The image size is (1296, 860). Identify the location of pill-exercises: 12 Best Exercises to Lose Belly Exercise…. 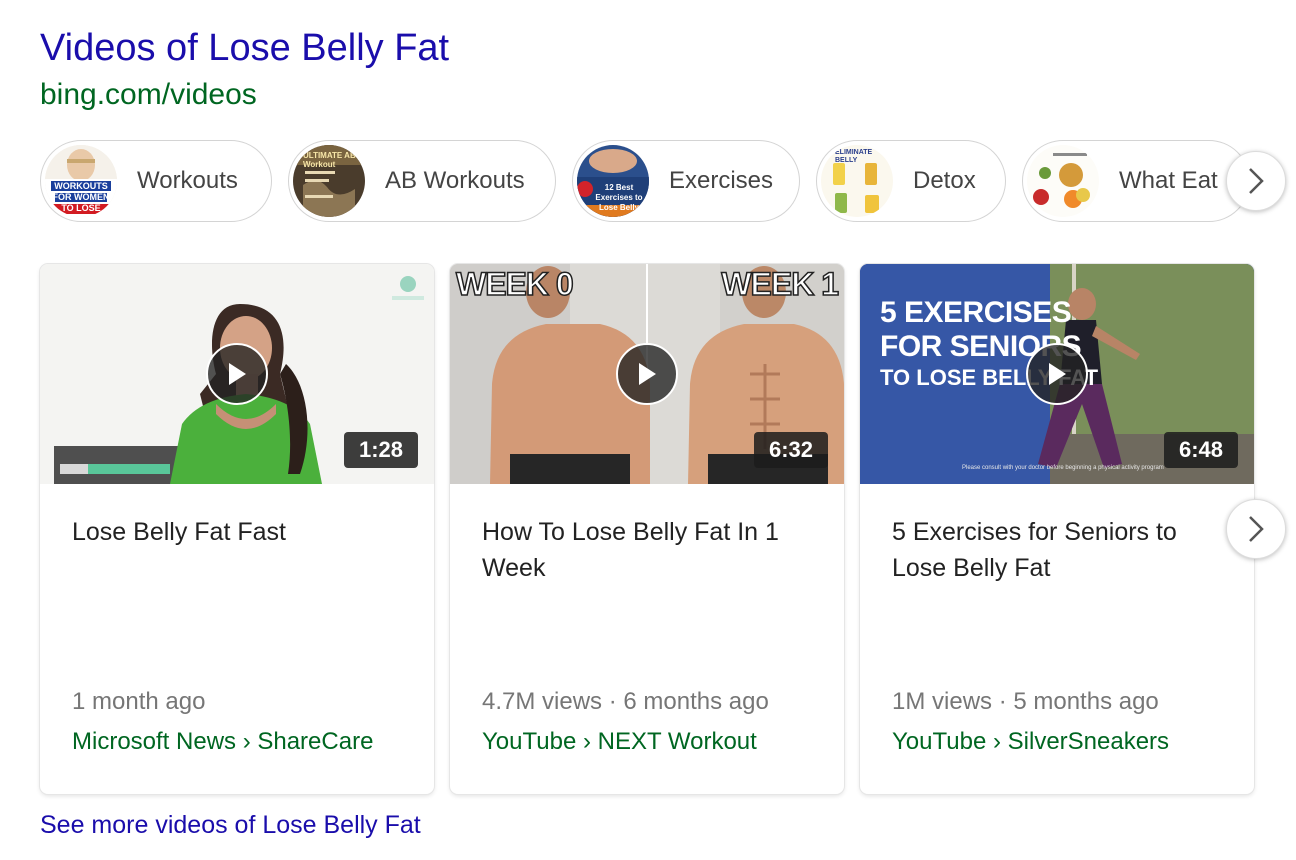
(686, 181).